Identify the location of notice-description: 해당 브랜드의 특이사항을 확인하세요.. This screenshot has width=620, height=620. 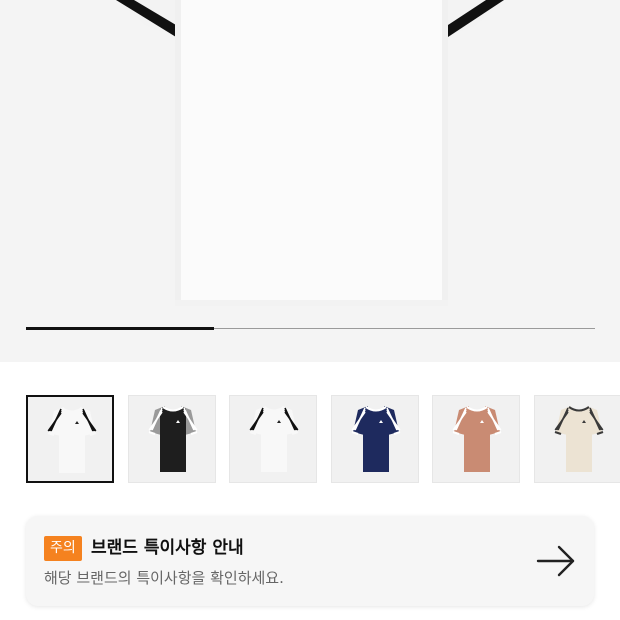
(164, 578).